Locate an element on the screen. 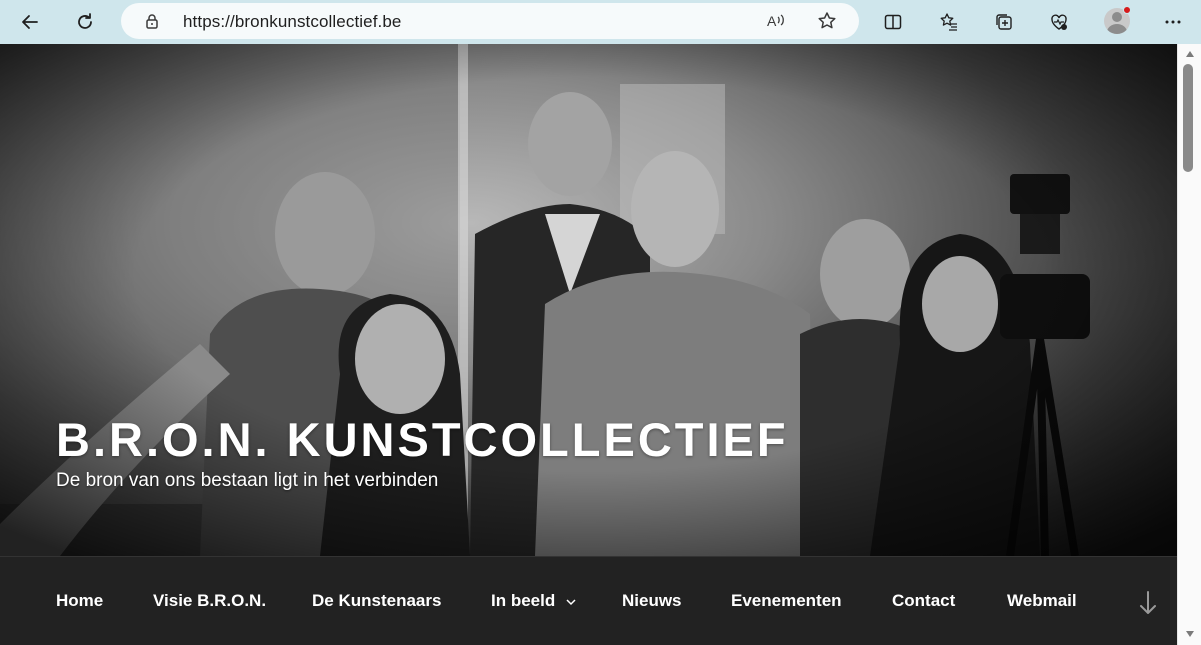  address-bar: https://bronkunstcollectief.be A is located at coordinates (490, 21).